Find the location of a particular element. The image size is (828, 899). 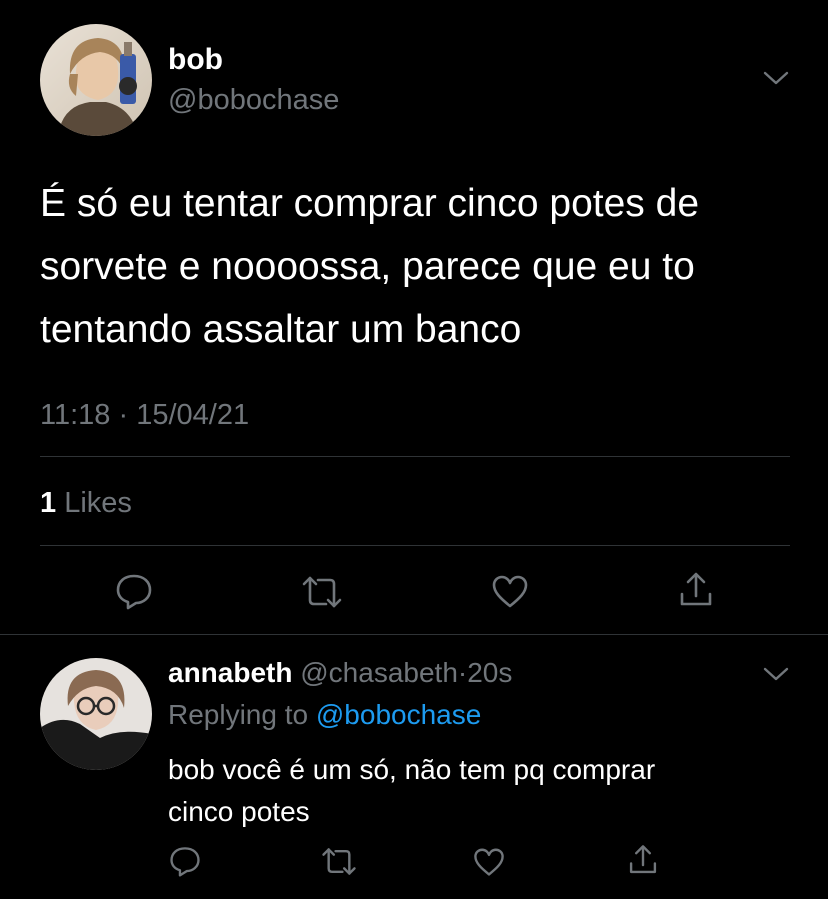

reply-text-line: bob você é um só, não tem pq comprar is located at coordinates (412, 769).